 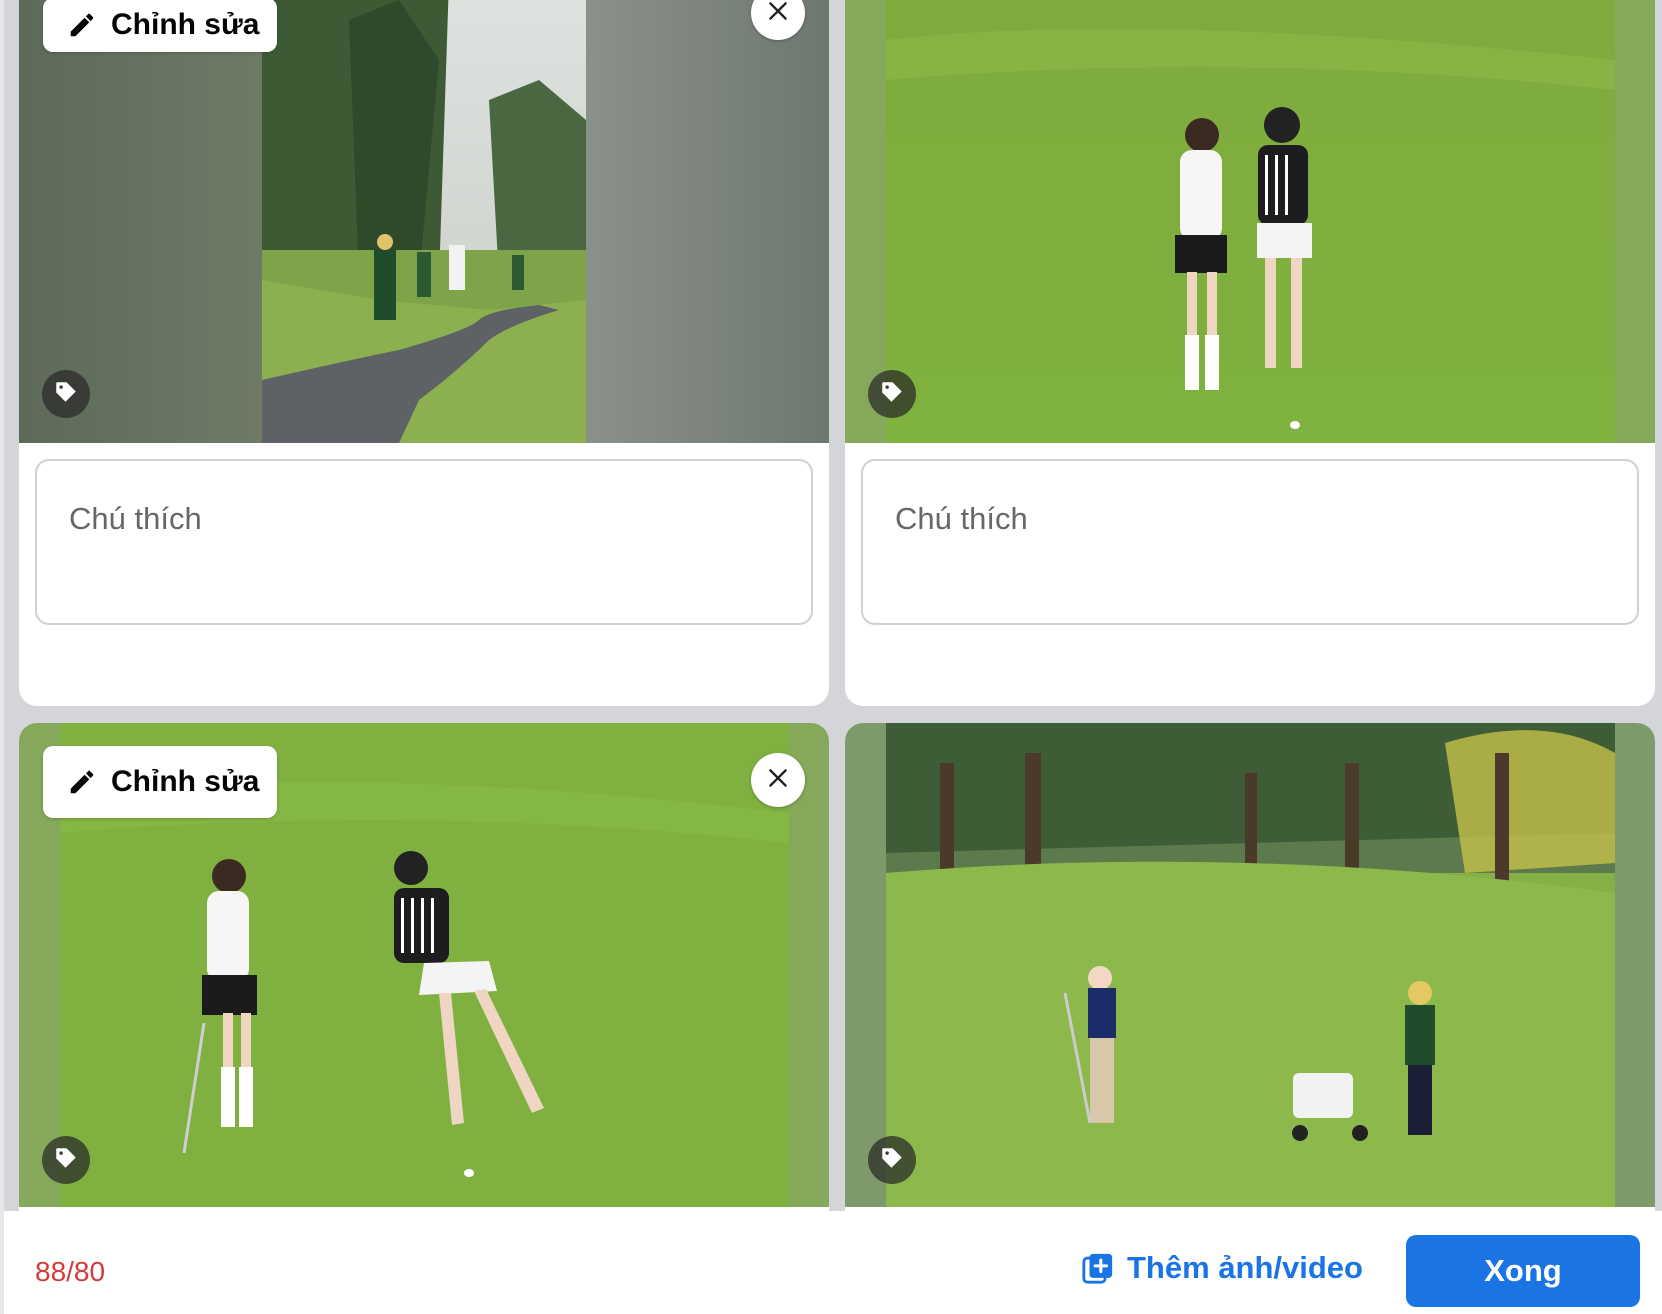 I want to click on remove-photo-button, so click(x=778, y=780).